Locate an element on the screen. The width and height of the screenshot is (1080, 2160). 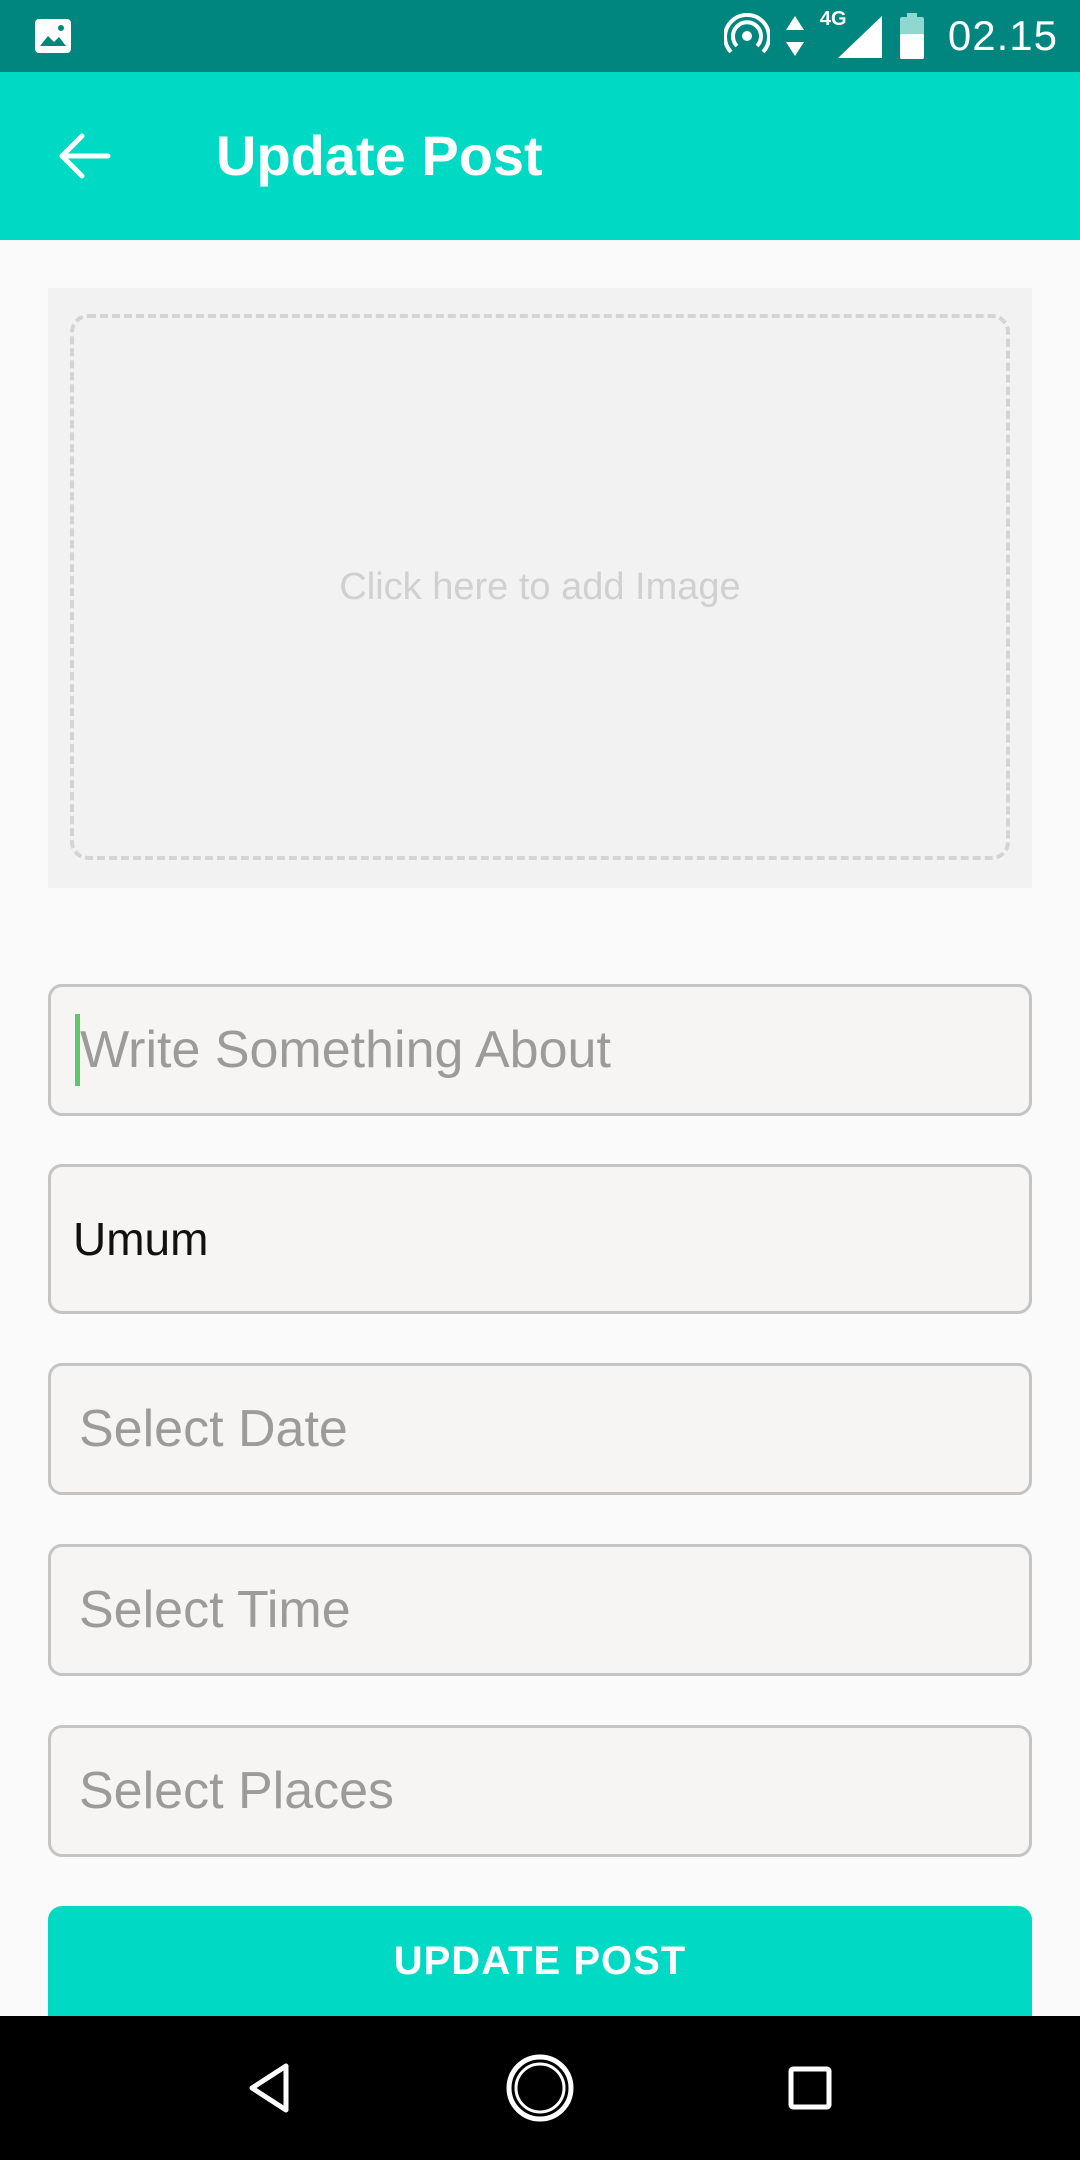
update-post-button: UPDATE POST is located at coordinates (540, 1961).